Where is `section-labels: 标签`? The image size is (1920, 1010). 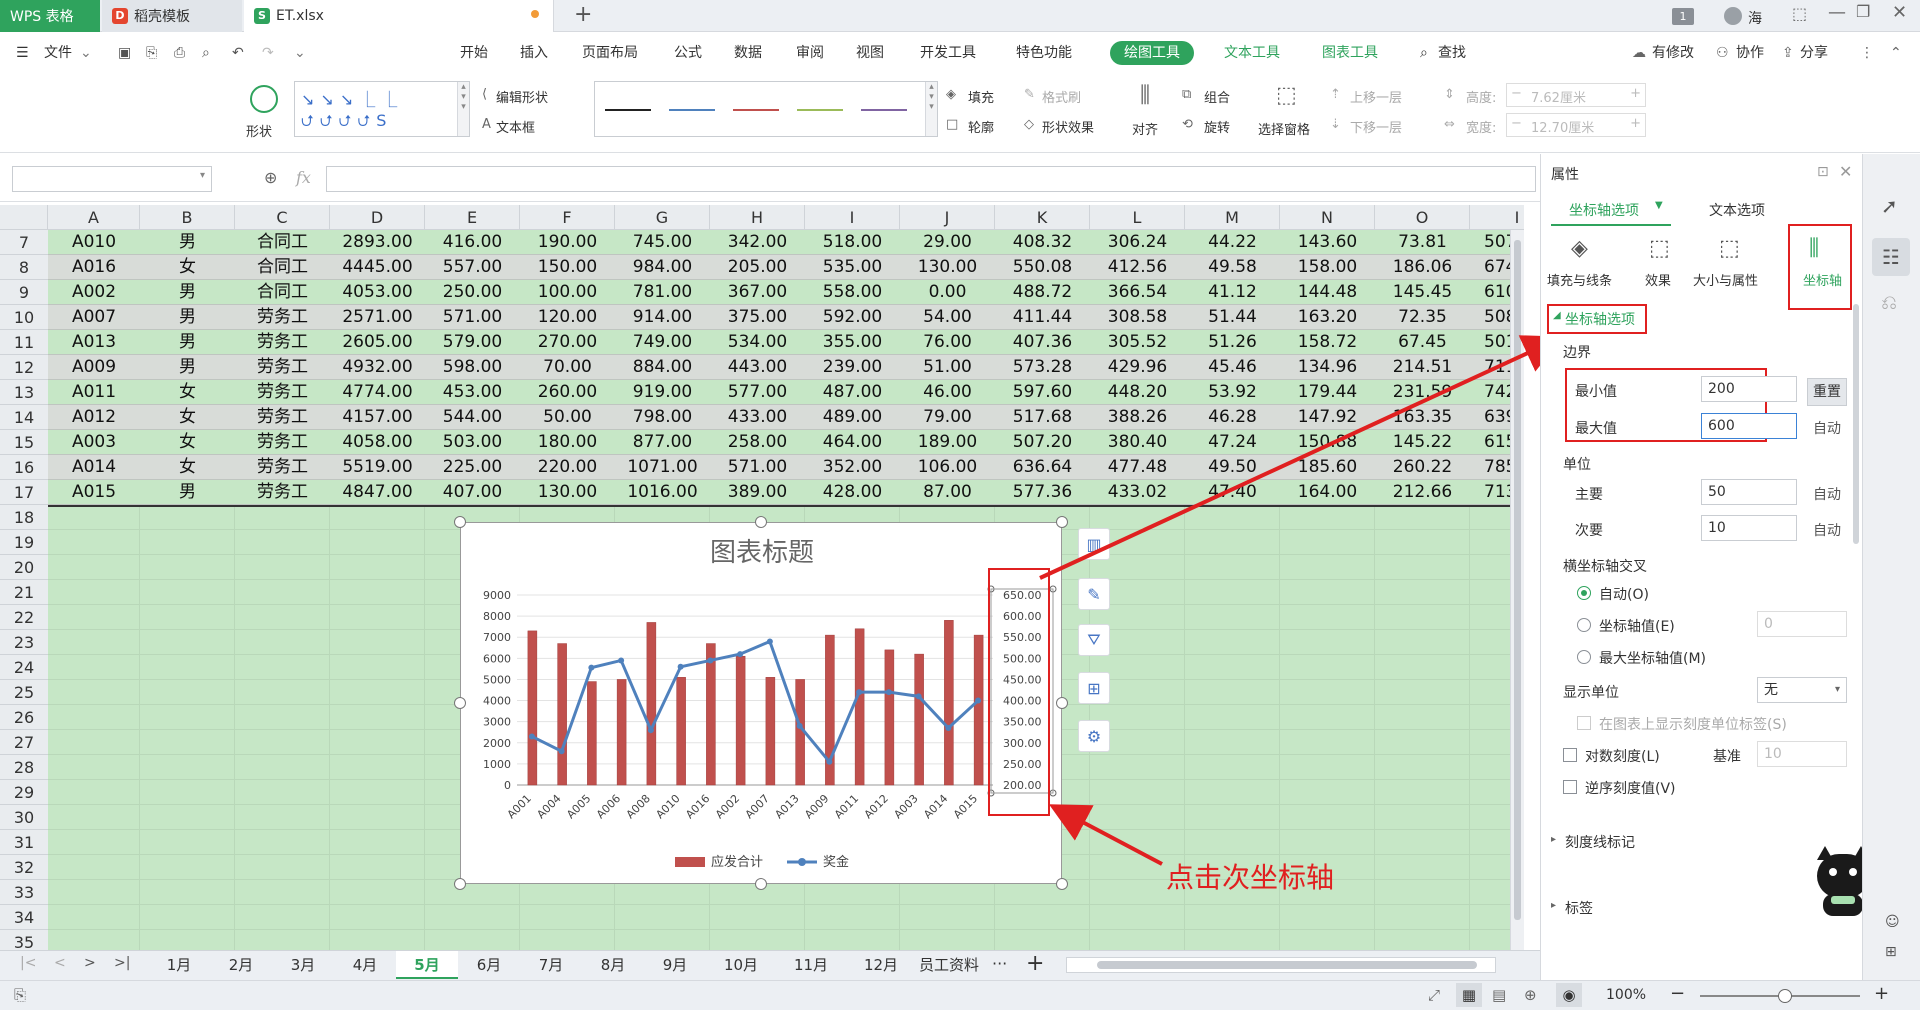 section-labels: 标签 is located at coordinates (1579, 908).